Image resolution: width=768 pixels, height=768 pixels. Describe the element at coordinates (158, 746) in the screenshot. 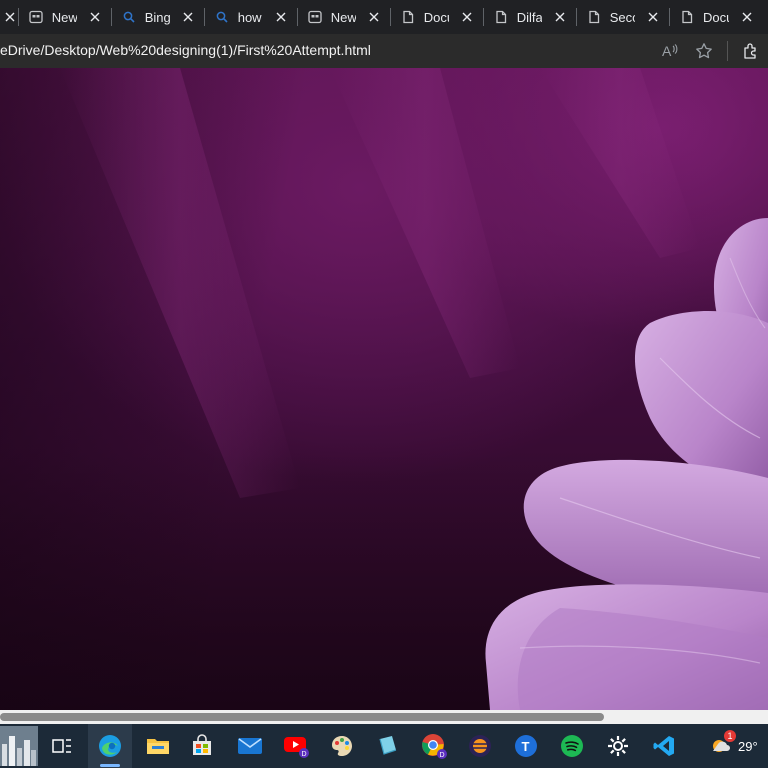

I see `file-explorer-icon` at that location.